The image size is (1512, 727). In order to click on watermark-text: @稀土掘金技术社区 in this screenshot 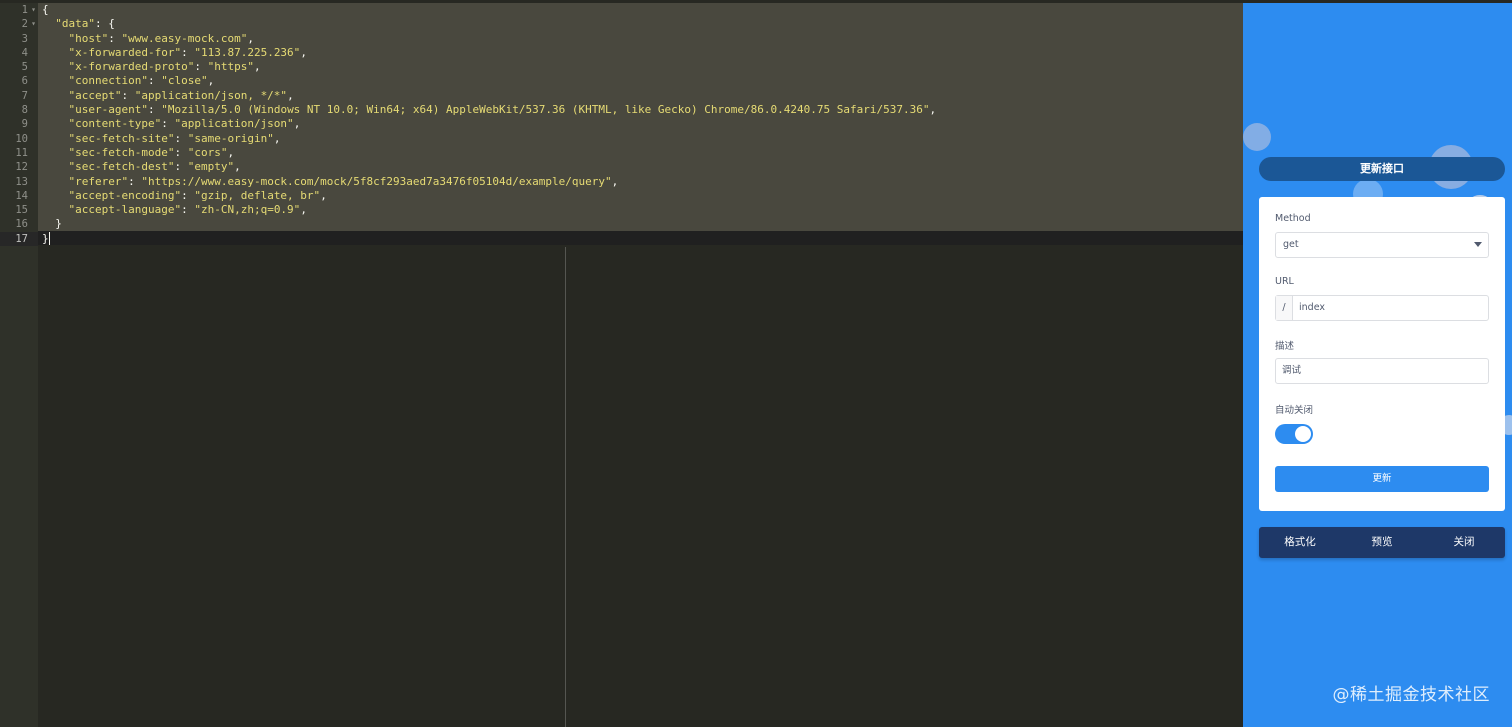, I will do `click(1411, 695)`.